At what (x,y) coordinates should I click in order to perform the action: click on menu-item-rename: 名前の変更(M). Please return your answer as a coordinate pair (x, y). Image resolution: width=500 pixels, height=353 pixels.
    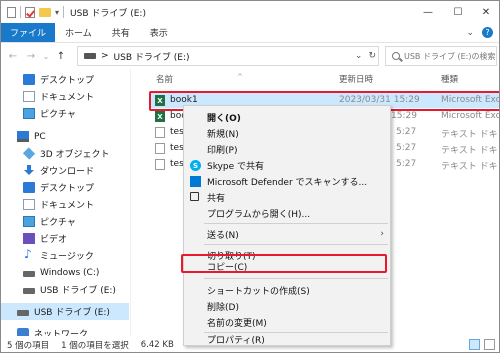
    Looking at the image, I should click on (287, 322).